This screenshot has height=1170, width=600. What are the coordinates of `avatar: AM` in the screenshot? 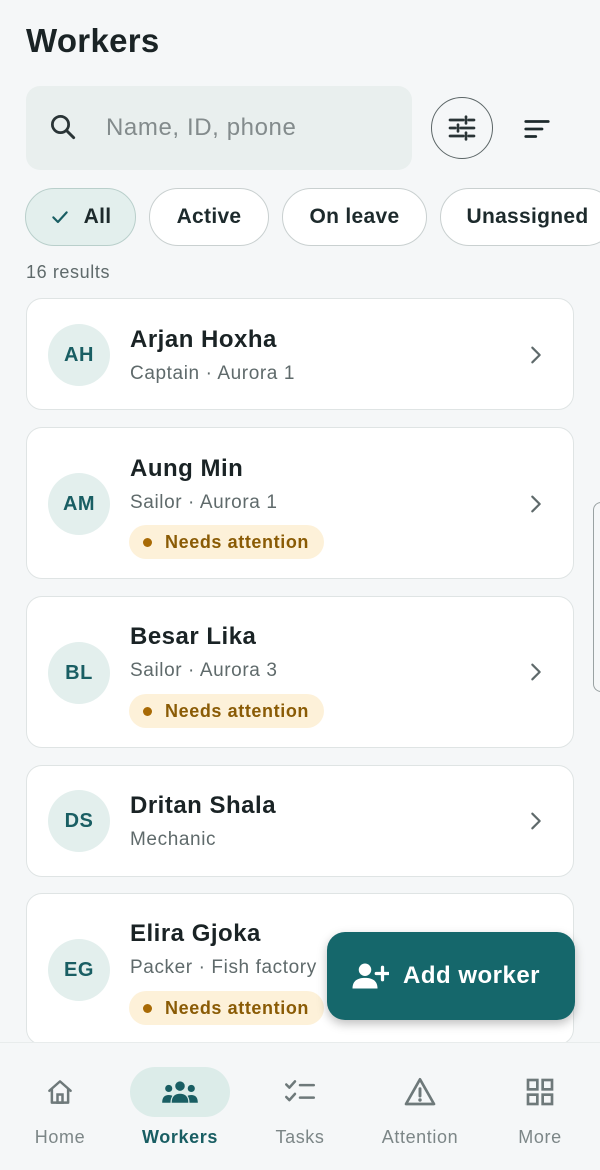 It's located at (79, 504).